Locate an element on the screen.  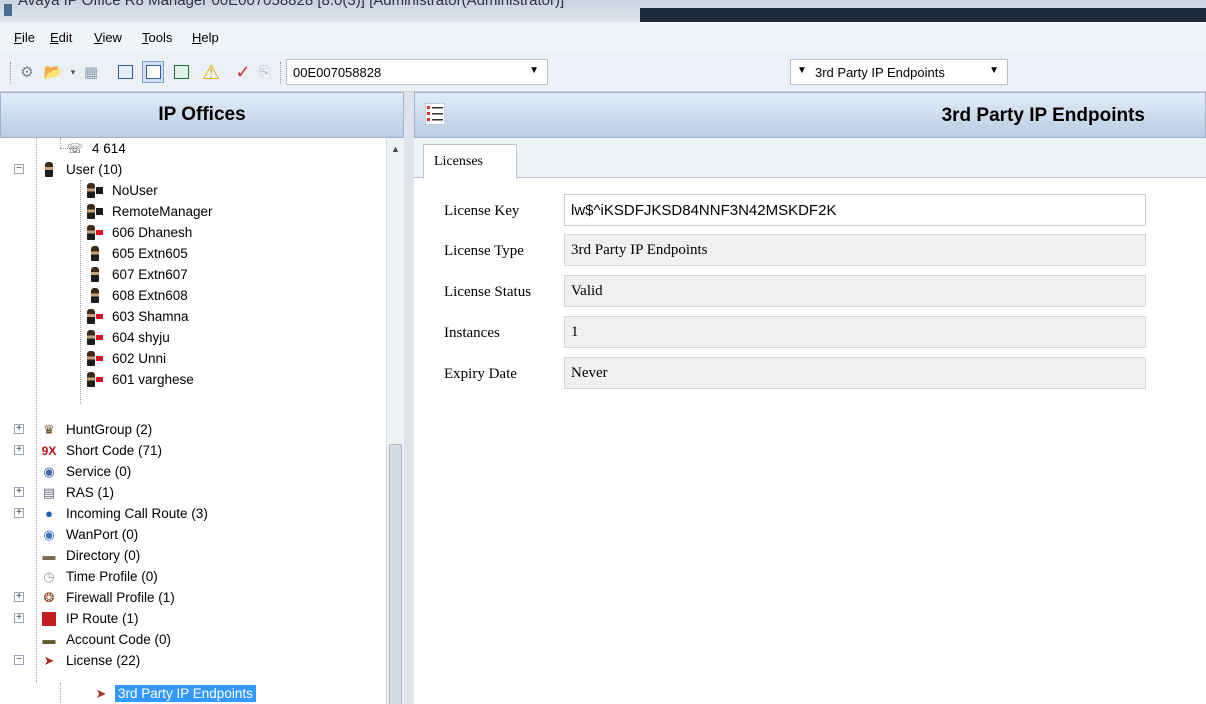
tree-item-firewall-profile: ❂ Firewall Profile (1) is located at coordinates (109, 597).